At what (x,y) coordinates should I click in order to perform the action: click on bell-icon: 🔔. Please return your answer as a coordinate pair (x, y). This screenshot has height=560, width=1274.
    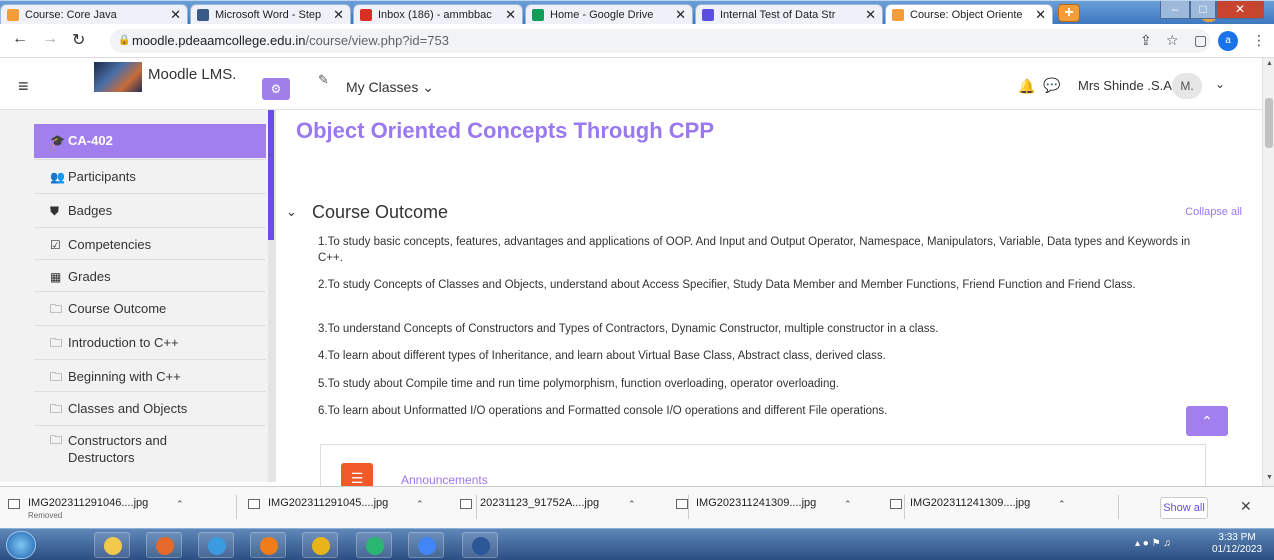
    Looking at the image, I should click on (1026, 86).